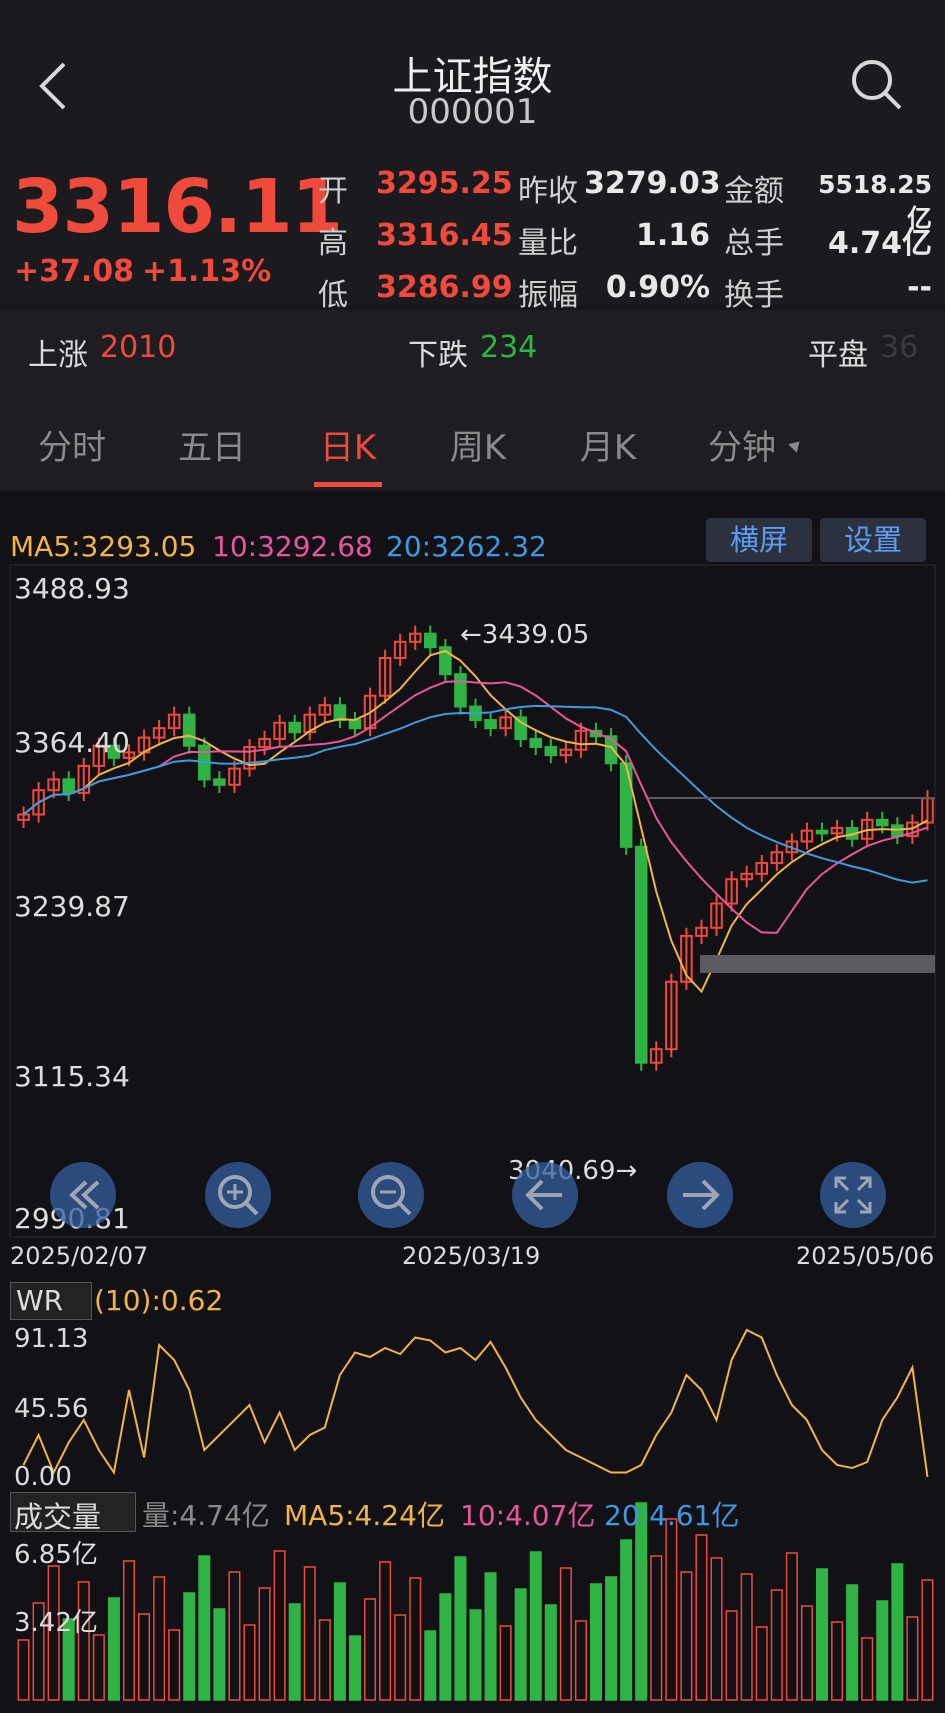 This screenshot has height=1713, width=945. I want to click on arrow-left-icon, so click(543, 1195).